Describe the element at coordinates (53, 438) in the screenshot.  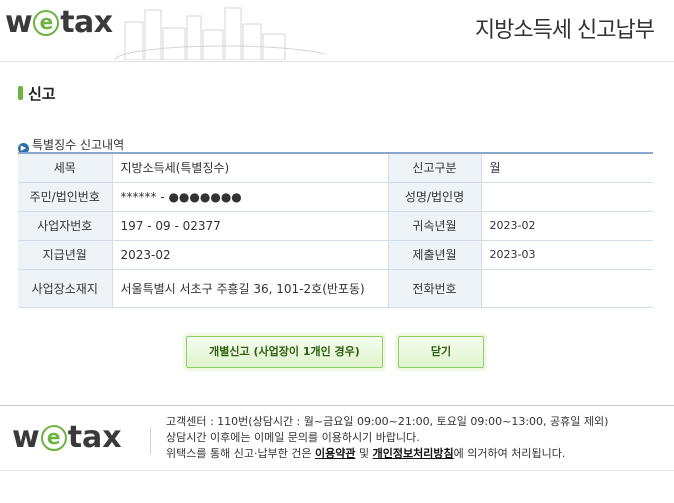
I see `footer-logo-e-icon: e` at that location.